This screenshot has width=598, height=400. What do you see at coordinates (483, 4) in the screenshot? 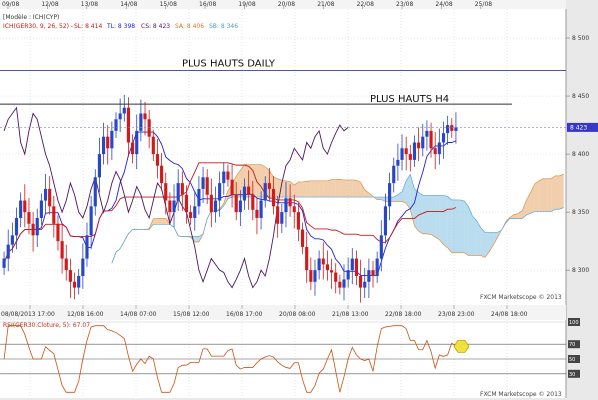
I see `top-date-label: 25/08` at bounding box center [483, 4].